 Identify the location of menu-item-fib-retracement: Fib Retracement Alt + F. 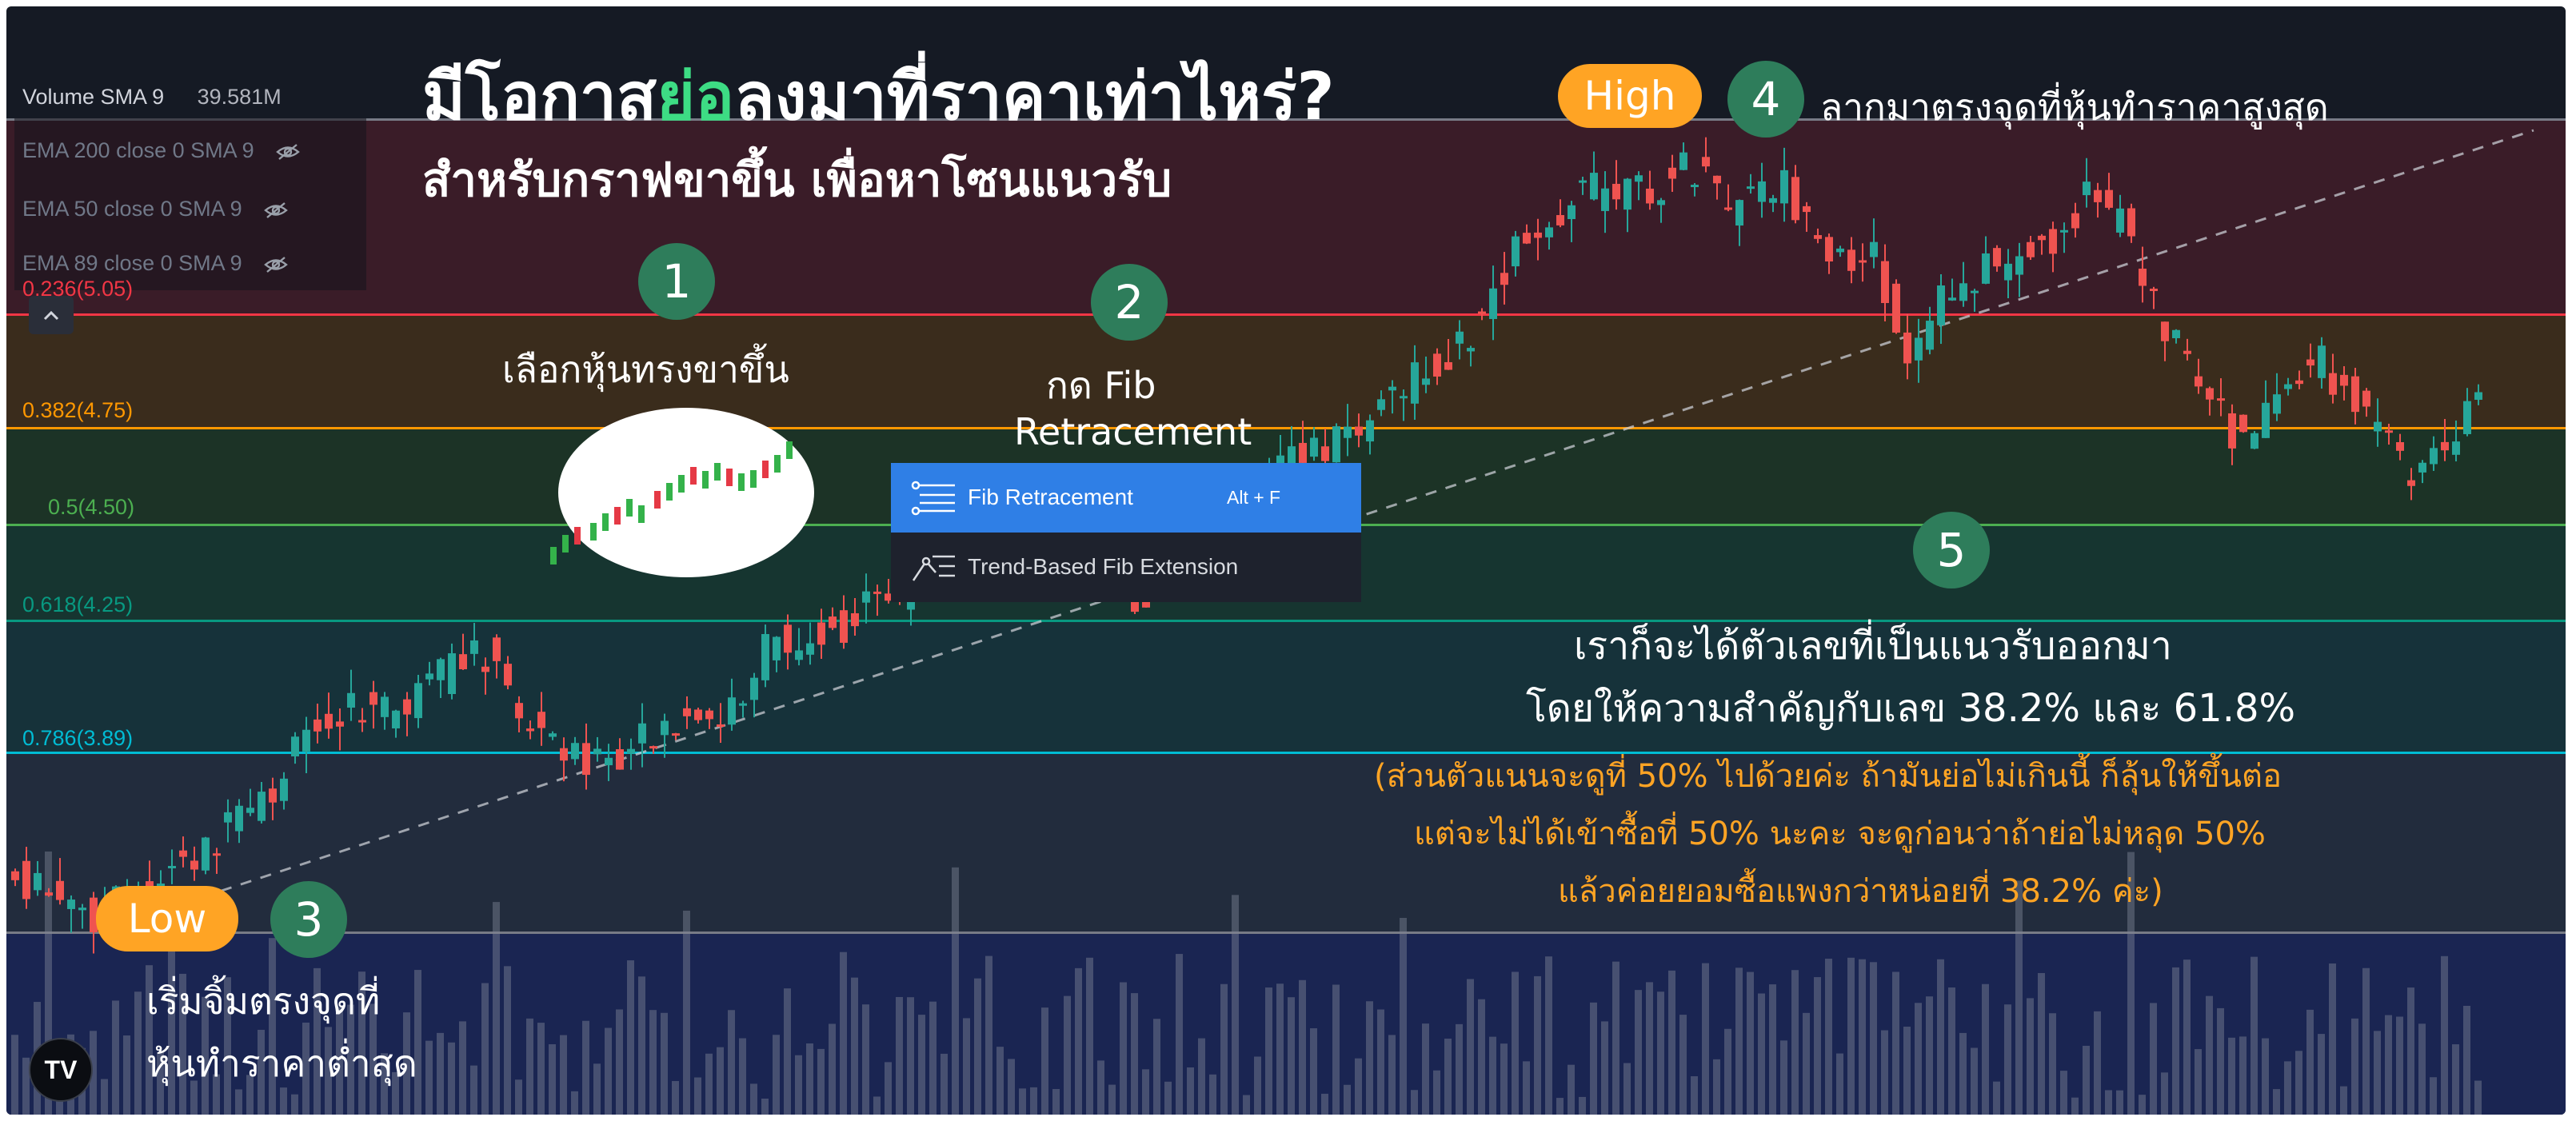
(1126, 498).